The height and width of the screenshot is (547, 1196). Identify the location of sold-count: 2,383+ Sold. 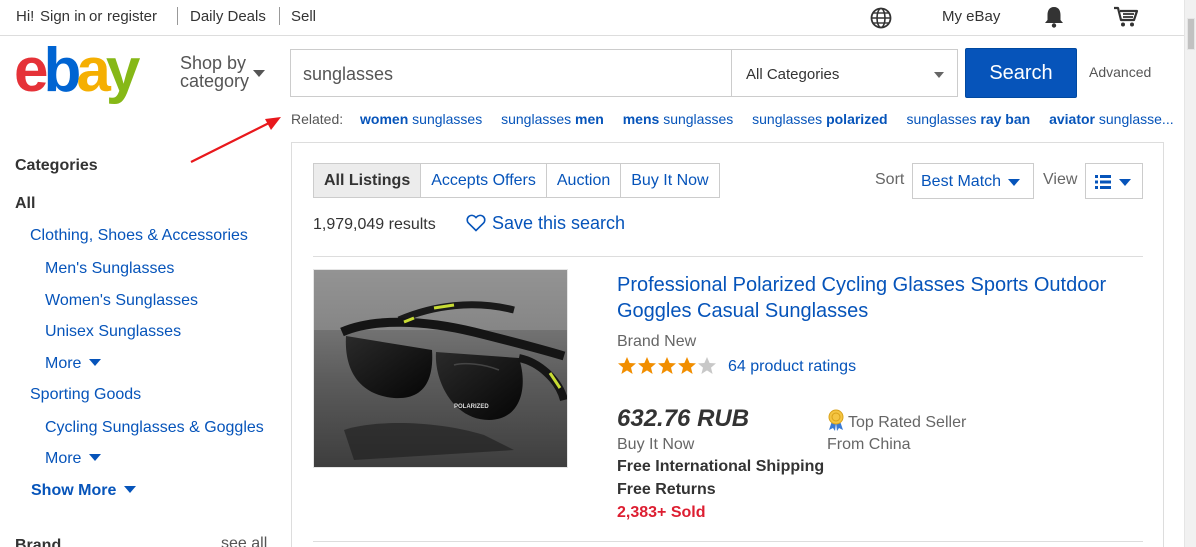
(661, 512).